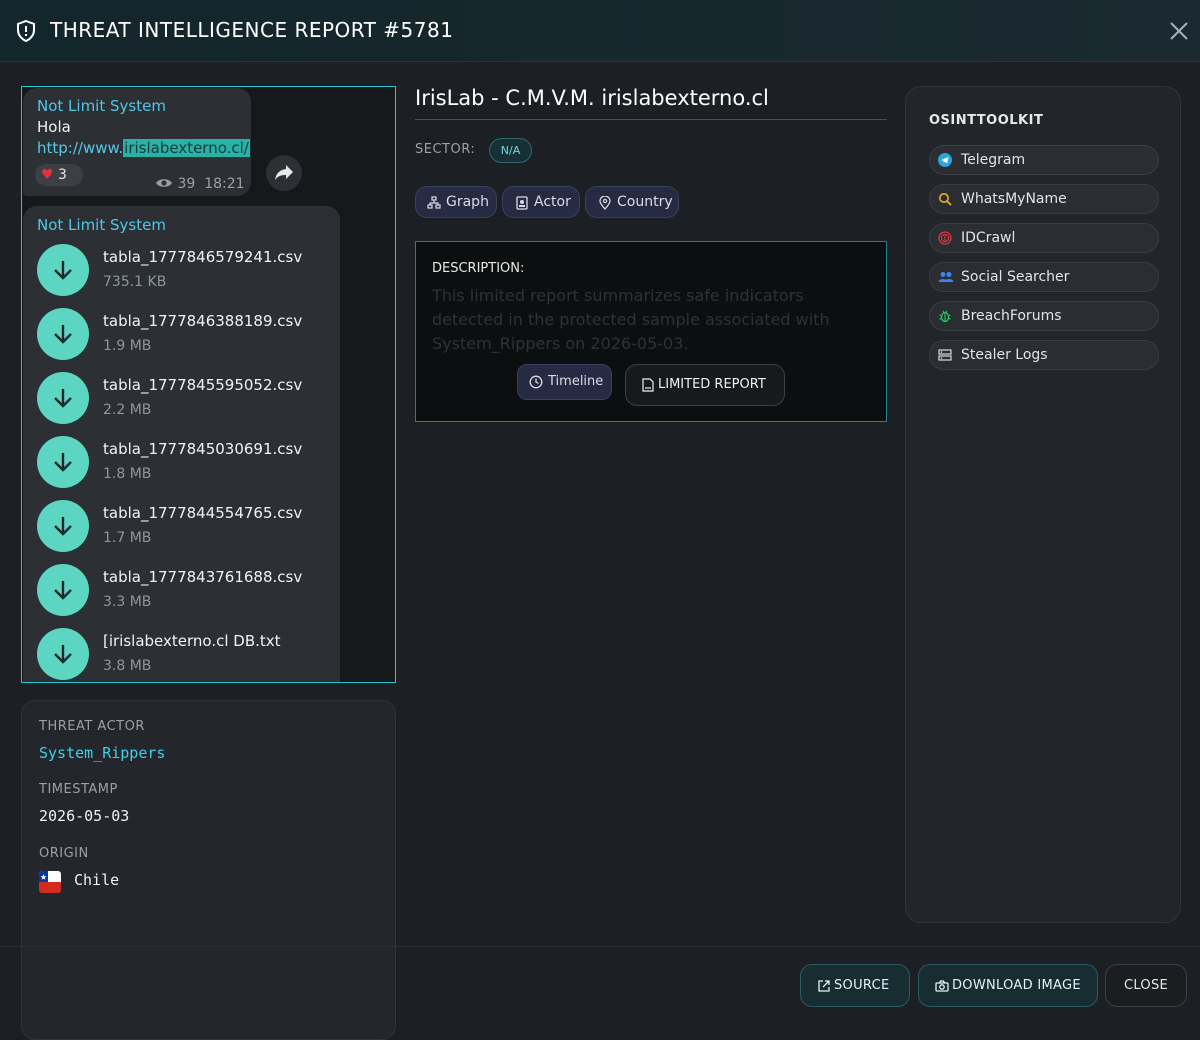 The width and height of the screenshot is (1200, 1040). Describe the element at coordinates (1014, 199) in the screenshot. I see `tool-label: WhatsMyName` at that location.